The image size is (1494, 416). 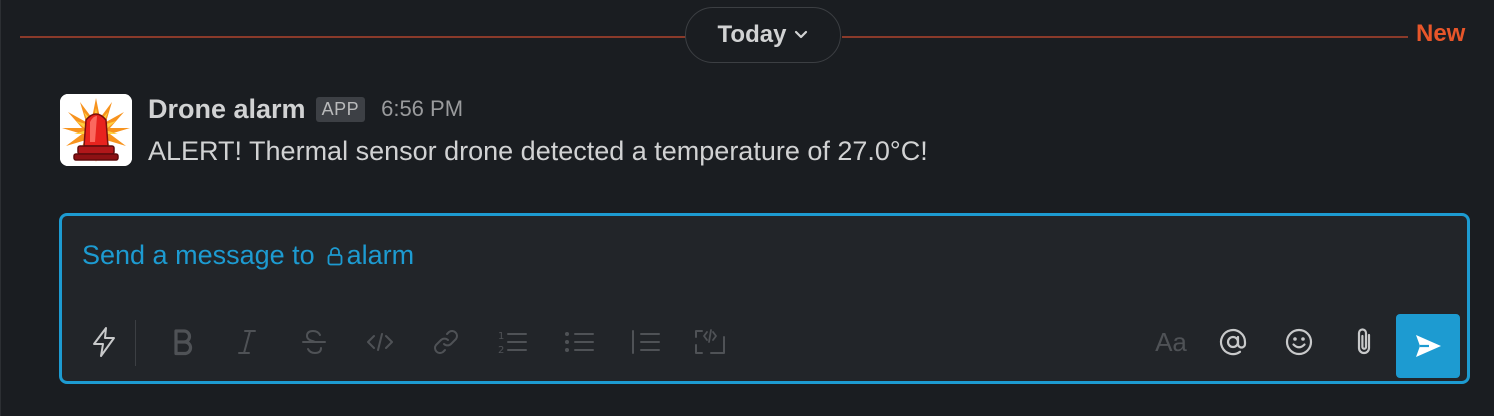 I want to click on blockquote-button, so click(x=645, y=342).